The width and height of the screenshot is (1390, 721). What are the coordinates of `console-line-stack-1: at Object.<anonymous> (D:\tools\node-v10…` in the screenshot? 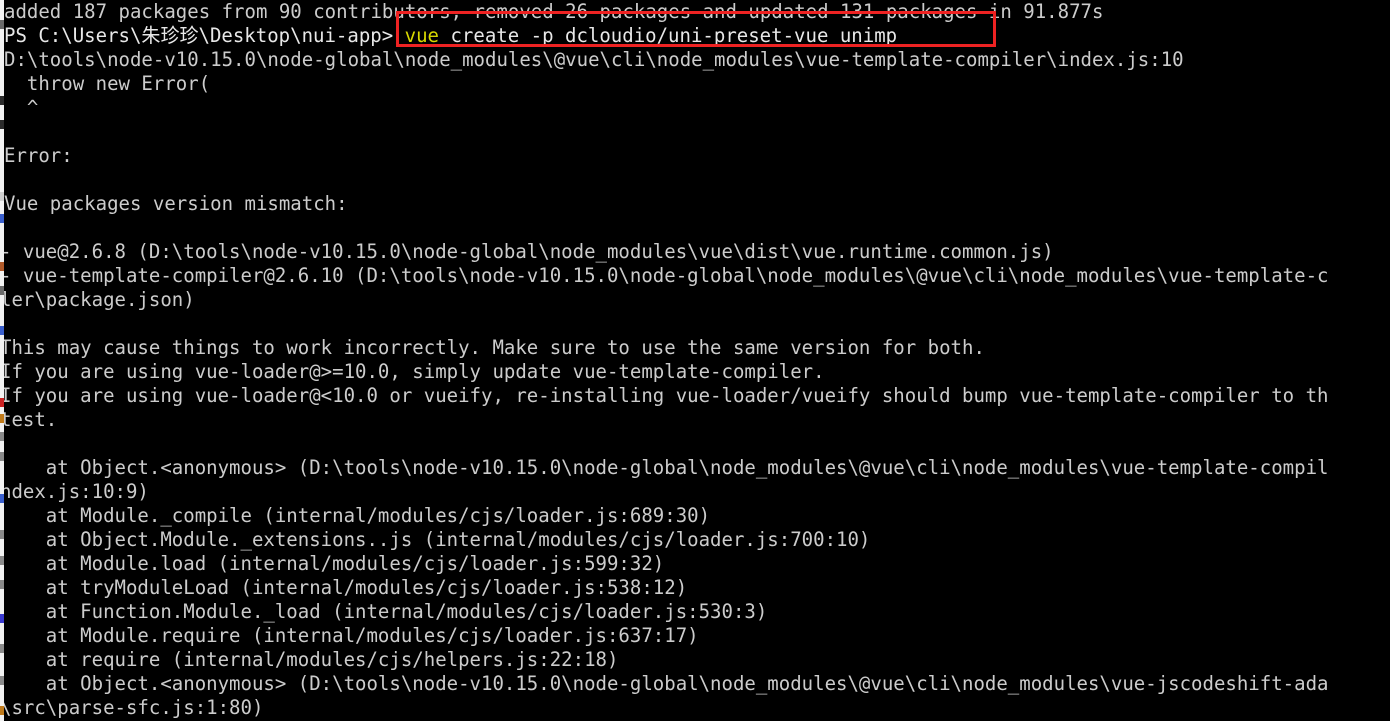 It's located at (666, 467).